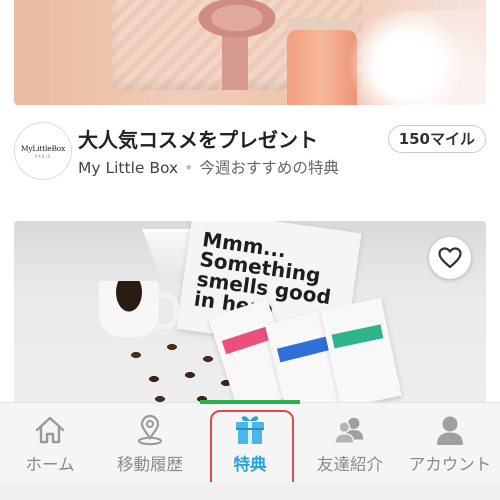 This screenshot has height=500, width=500. Describe the element at coordinates (128, 168) in the screenshot. I see `offer-brand: My Little Box` at that location.